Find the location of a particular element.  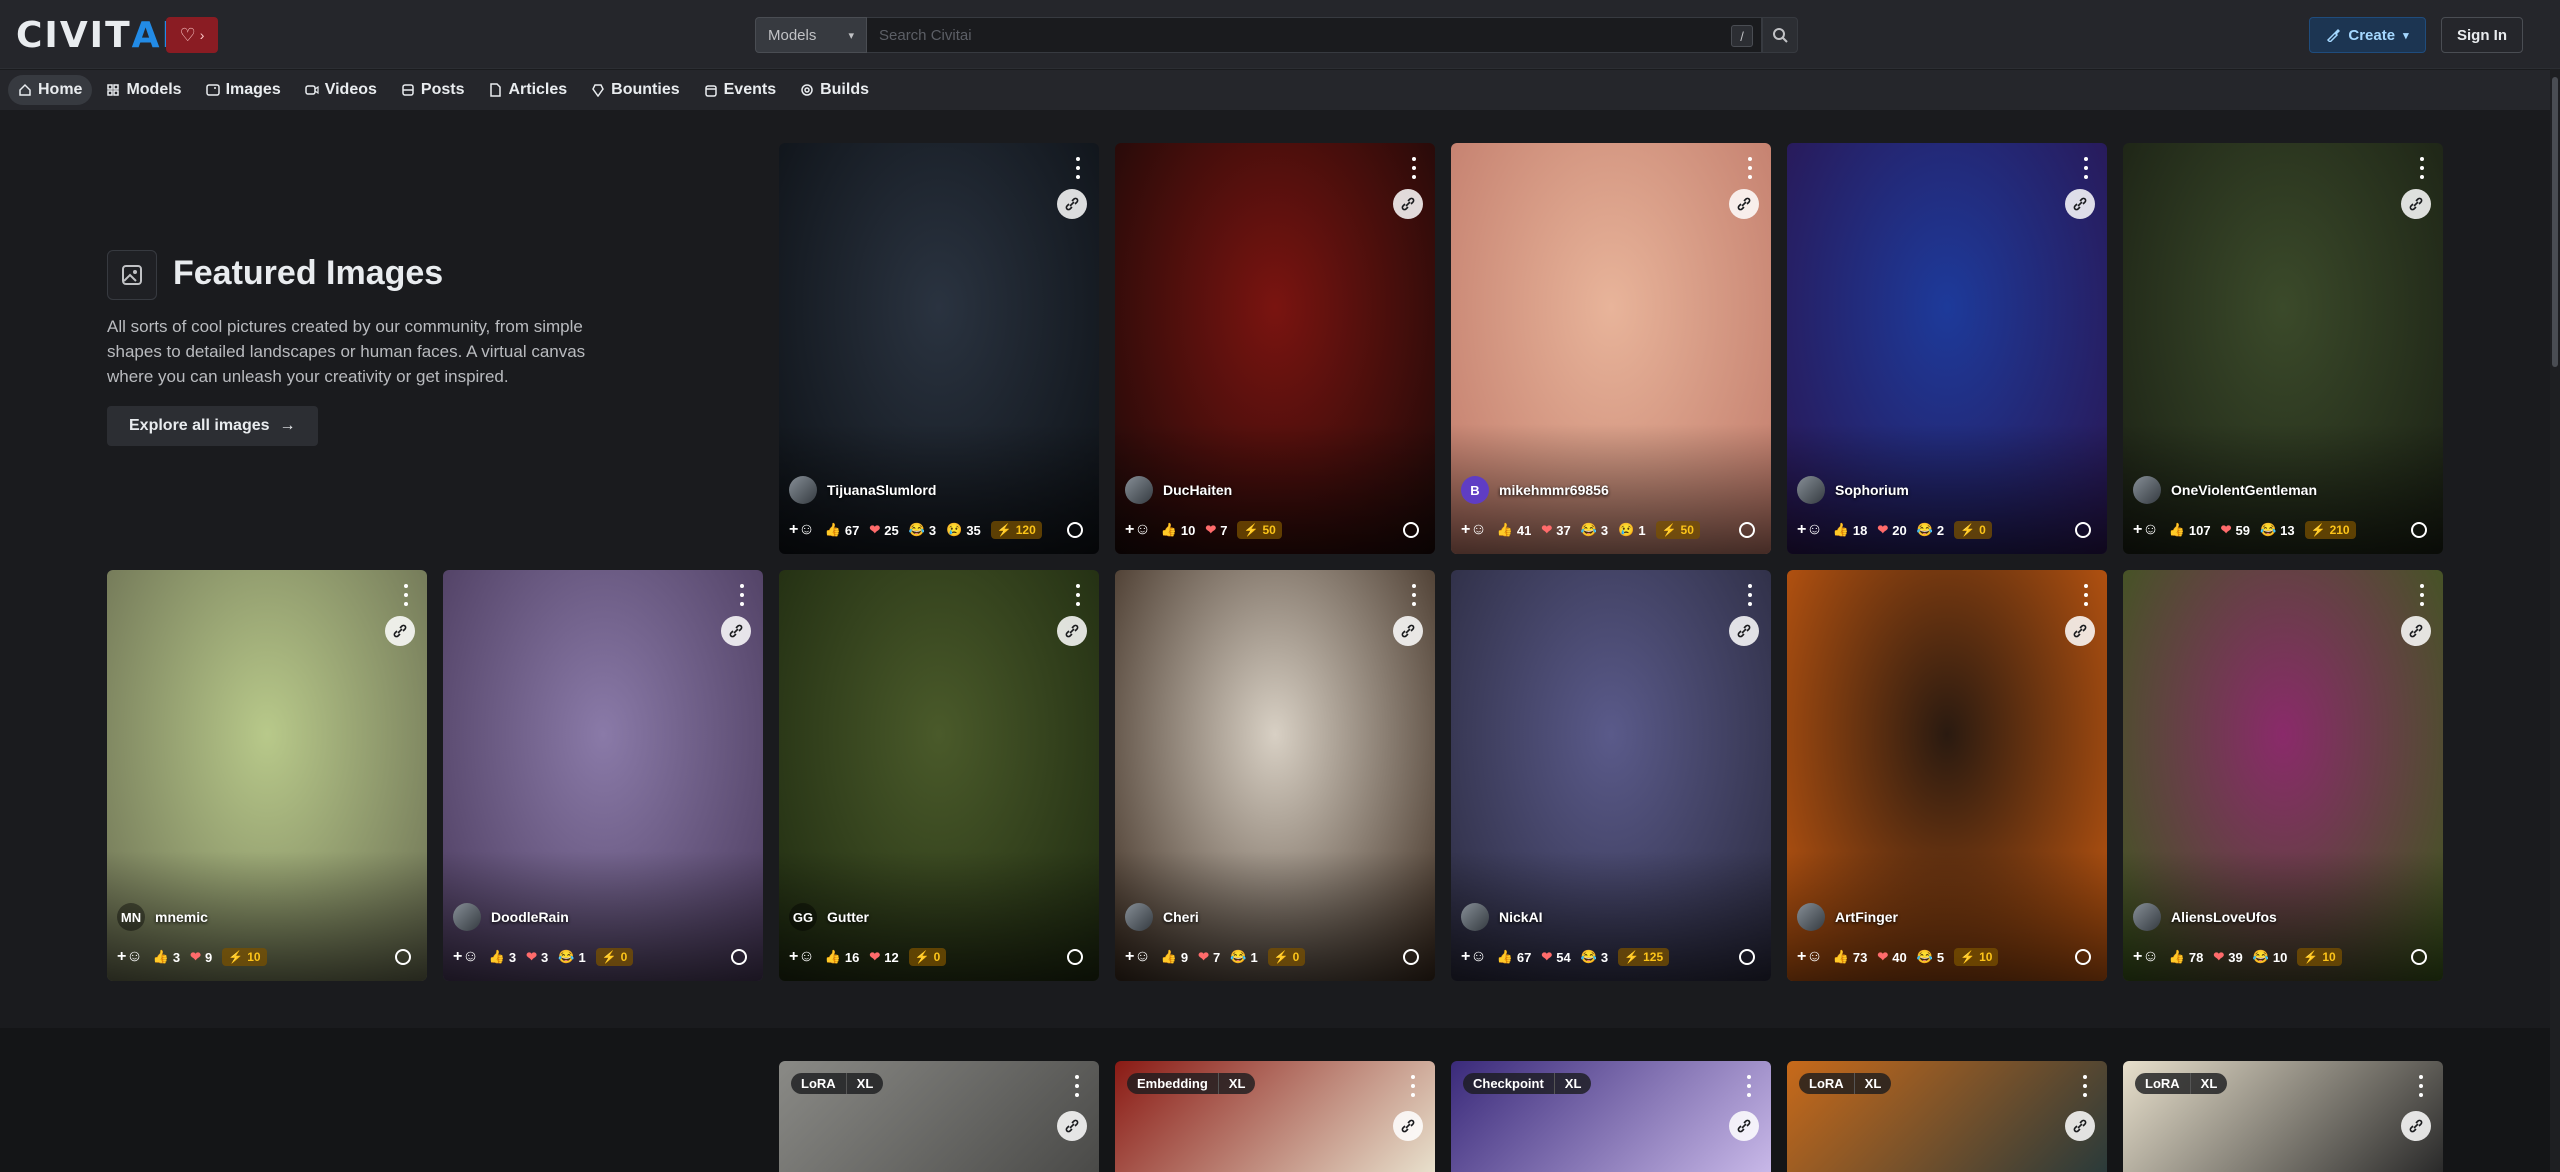

like-count: 👍 9 is located at coordinates (1174, 957).